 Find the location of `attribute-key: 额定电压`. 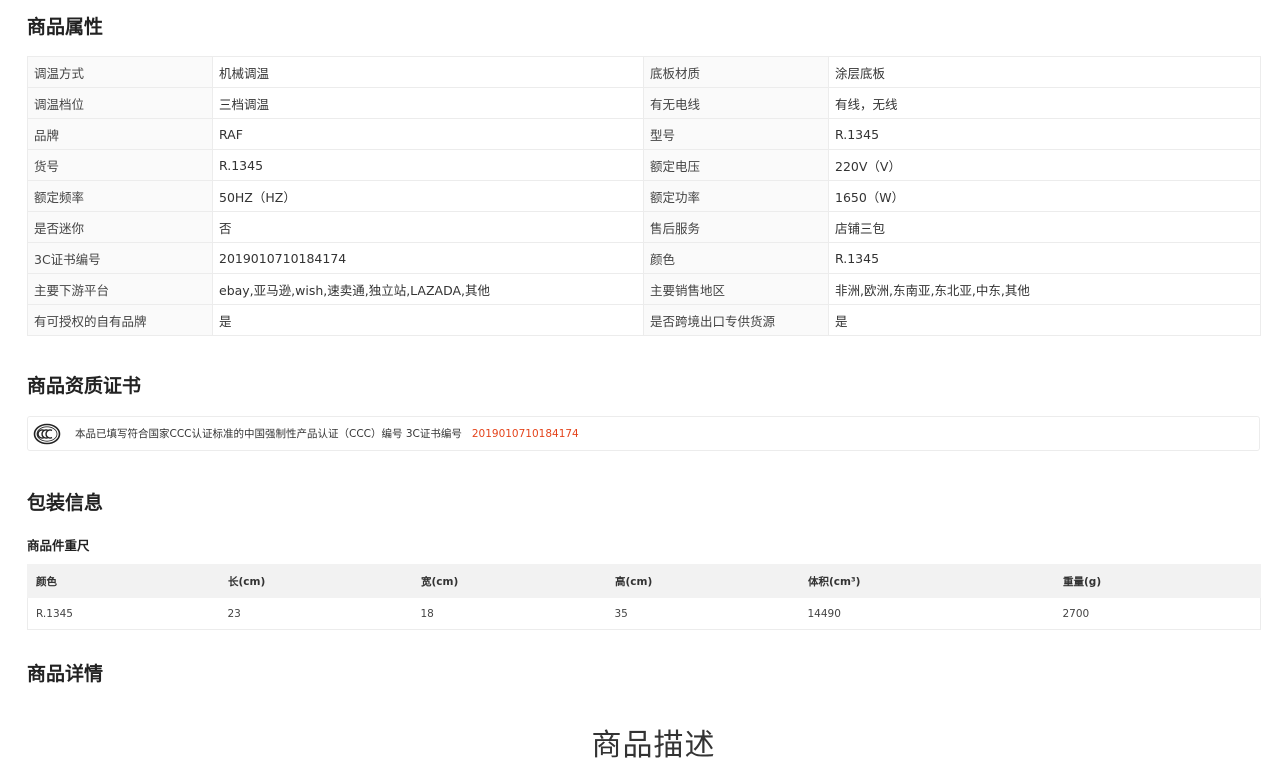

attribute-key: 额定电压 is located at coordinates (736, 165).